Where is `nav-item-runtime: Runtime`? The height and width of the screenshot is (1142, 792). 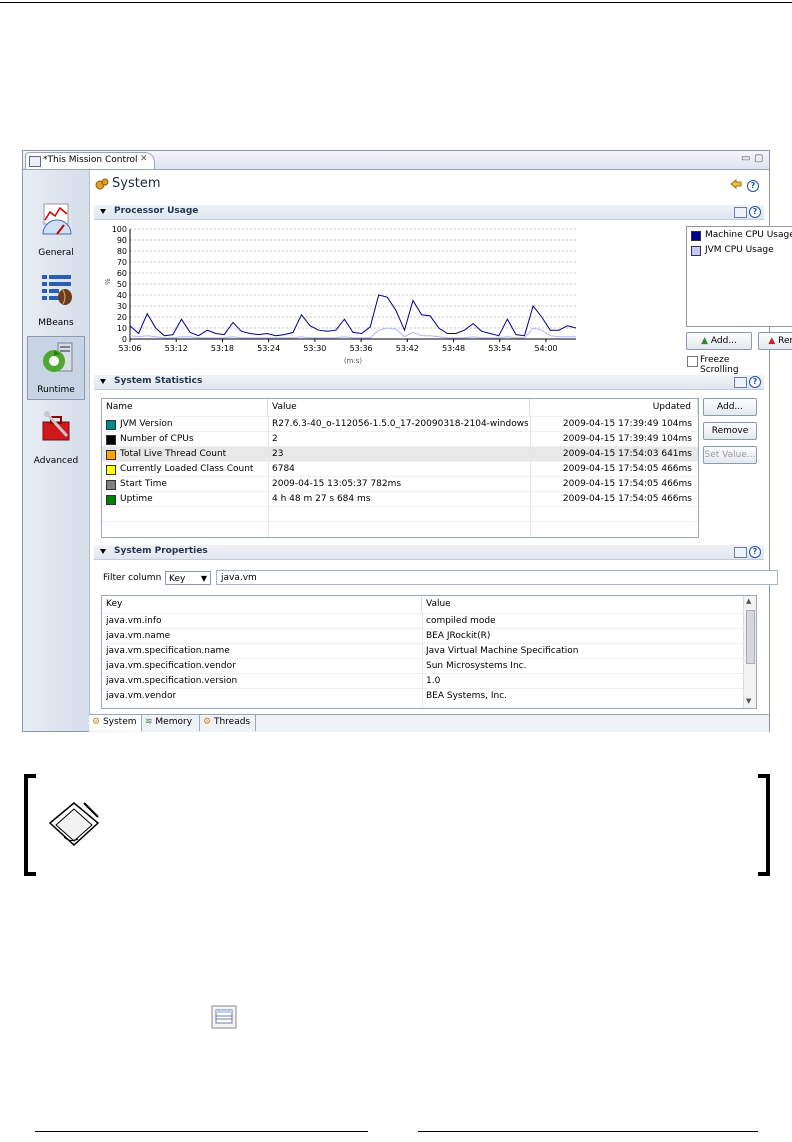 nav-item-runtime: Runtime is located at coordinates (56, 368).